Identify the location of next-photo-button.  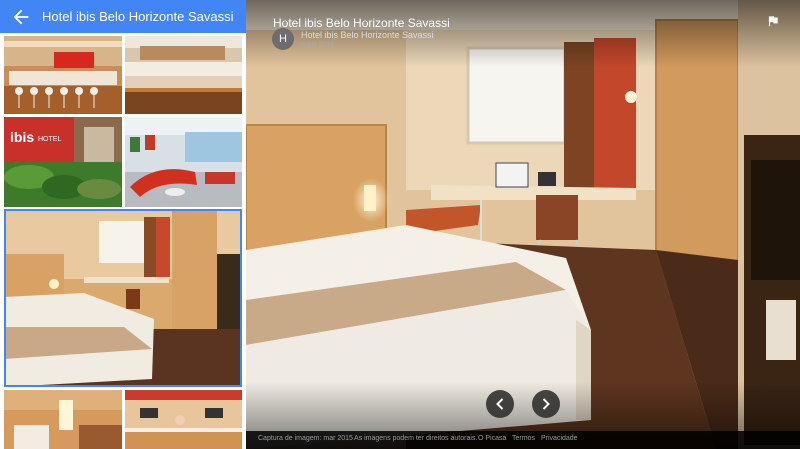
(546, 404).